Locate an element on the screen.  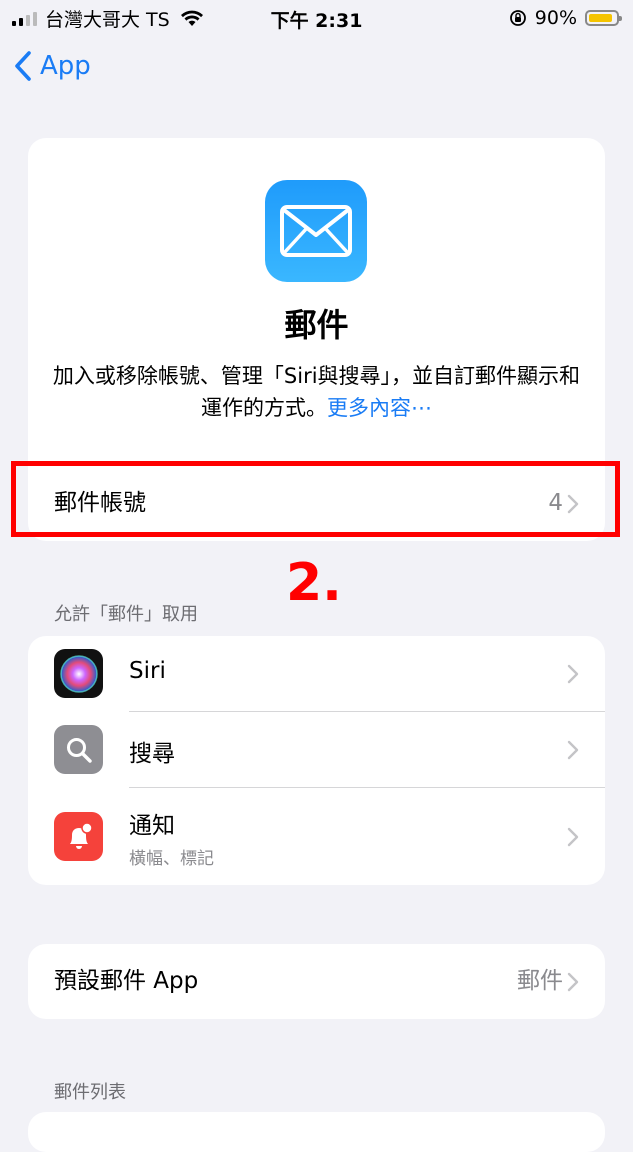
description-text: 加入或移除帳號、管理「Siri與搜尋」，並自訂郵件顯示和運作的方式。 is located at coordinates (316, 392).